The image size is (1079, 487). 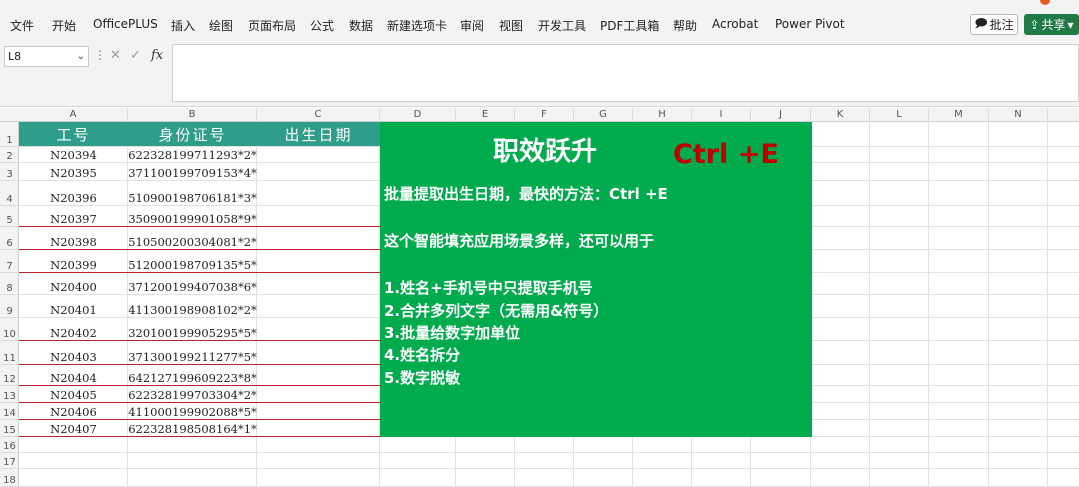 I want to click on employee-id-cell: N20397, so click(x=73, y=216).